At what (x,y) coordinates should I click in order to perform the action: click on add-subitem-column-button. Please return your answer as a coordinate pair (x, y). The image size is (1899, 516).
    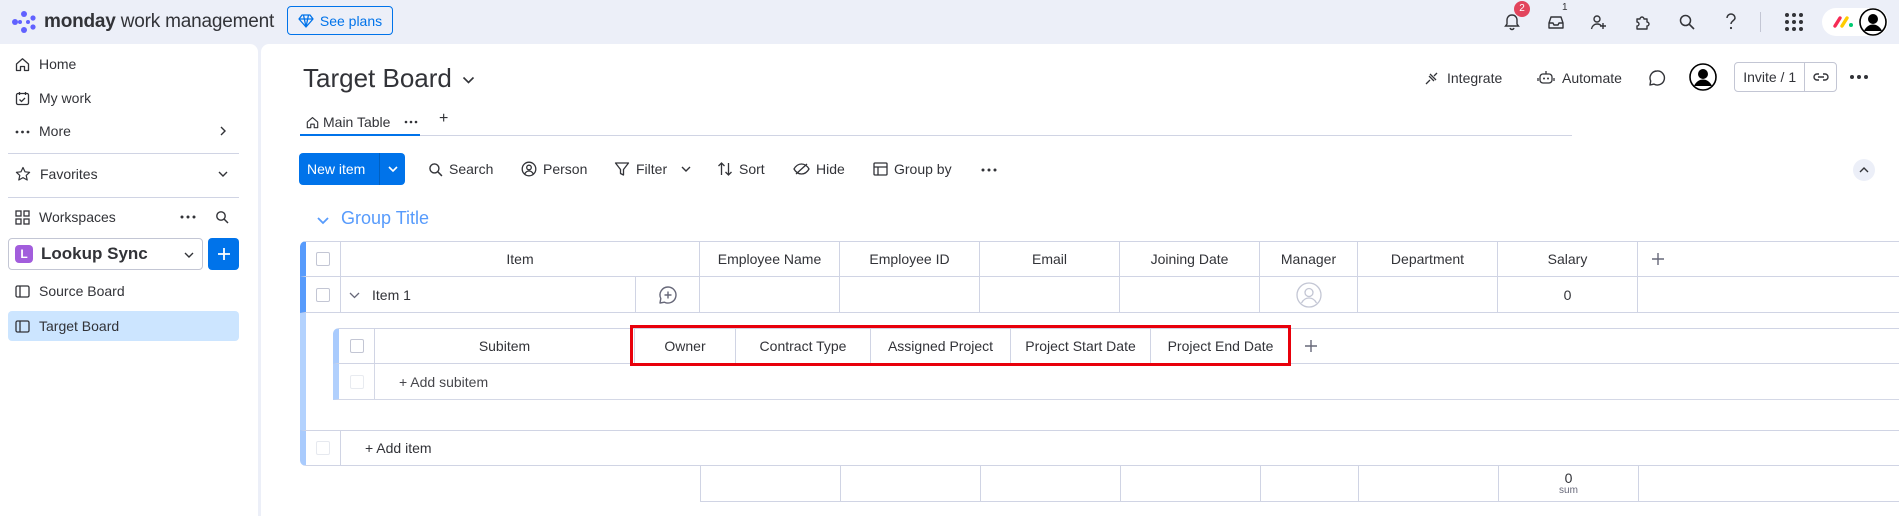
    Looking at the image, I should click on (1311, 346).